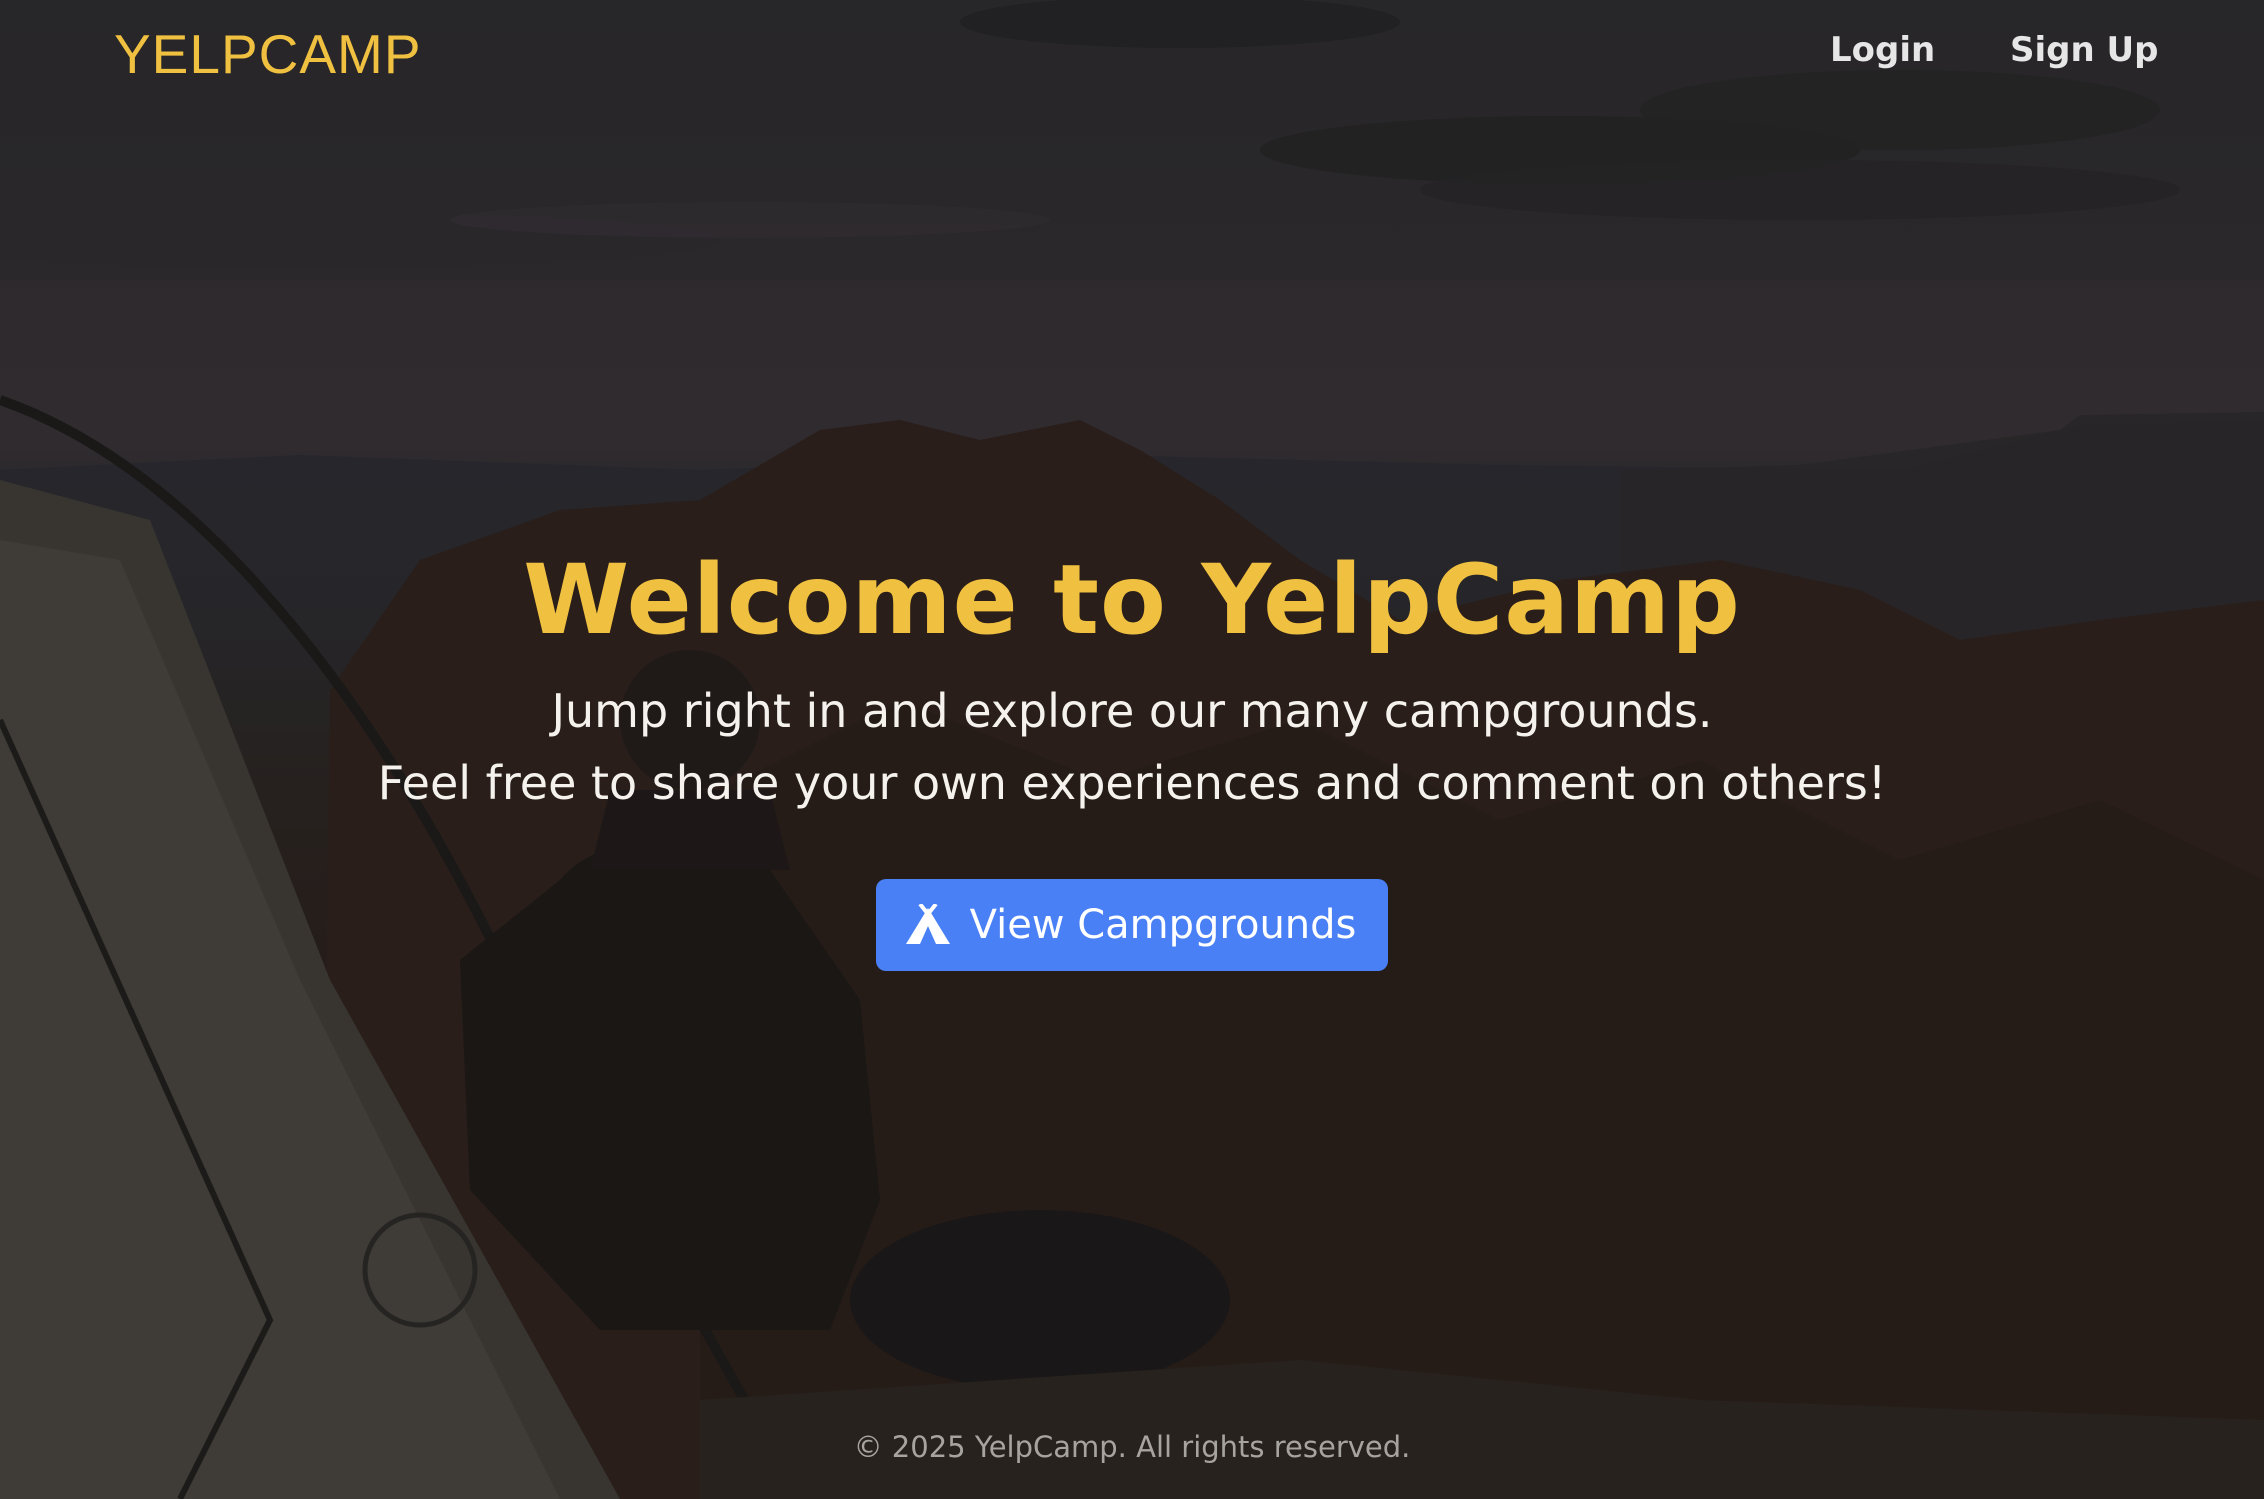 This screenshot has height=1499, width=2264. I want to click on brand-logo: YELPCAMP, so click(268, 54).